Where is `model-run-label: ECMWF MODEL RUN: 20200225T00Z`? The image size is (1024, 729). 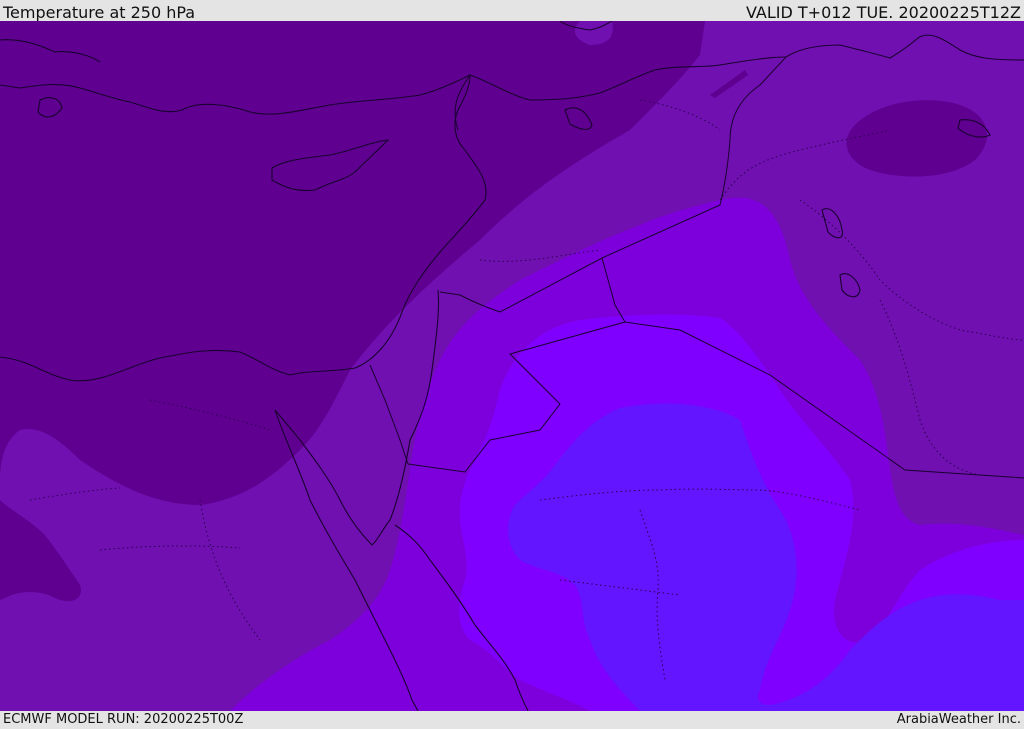
model-run-label: ECMWF MODEL RUN: 20200225T00Z is located at coordinates (123, 719).